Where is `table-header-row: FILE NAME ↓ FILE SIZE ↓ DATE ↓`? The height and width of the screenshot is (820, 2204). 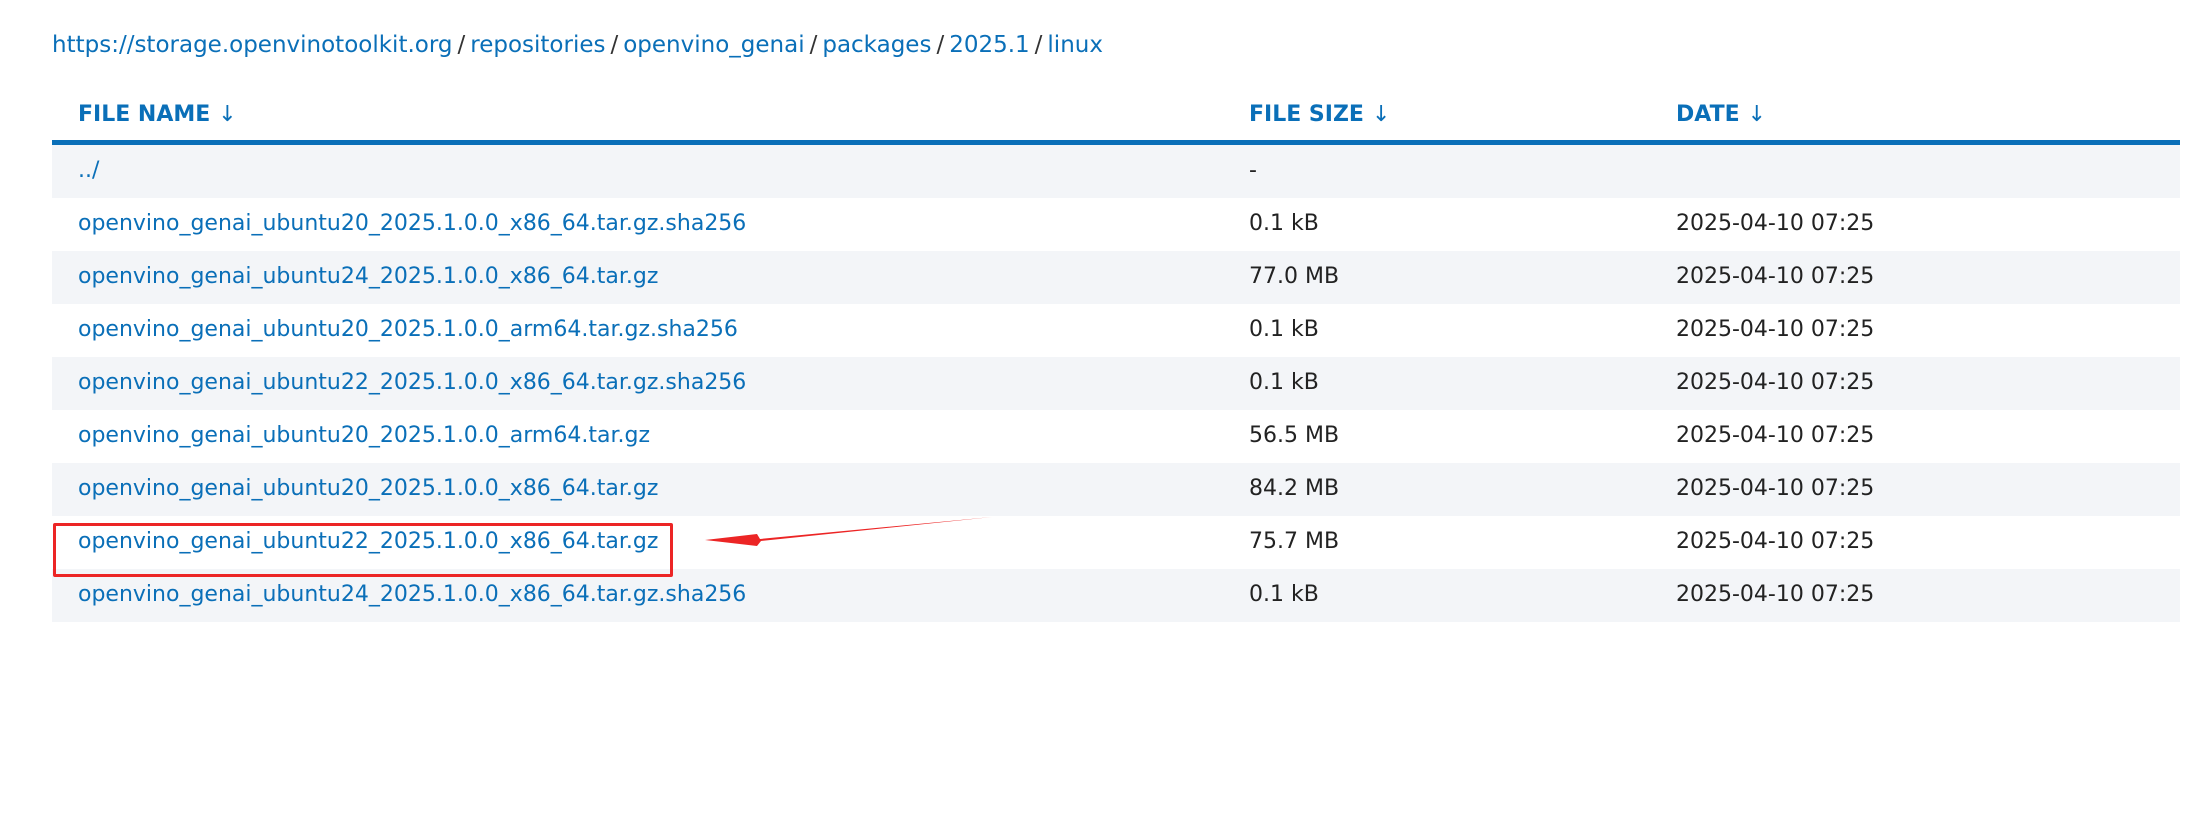 table-header-row: FILE NAME ↓ FILE SIZE ↓ DATE ↓ is located at coordinates (1116, 118).